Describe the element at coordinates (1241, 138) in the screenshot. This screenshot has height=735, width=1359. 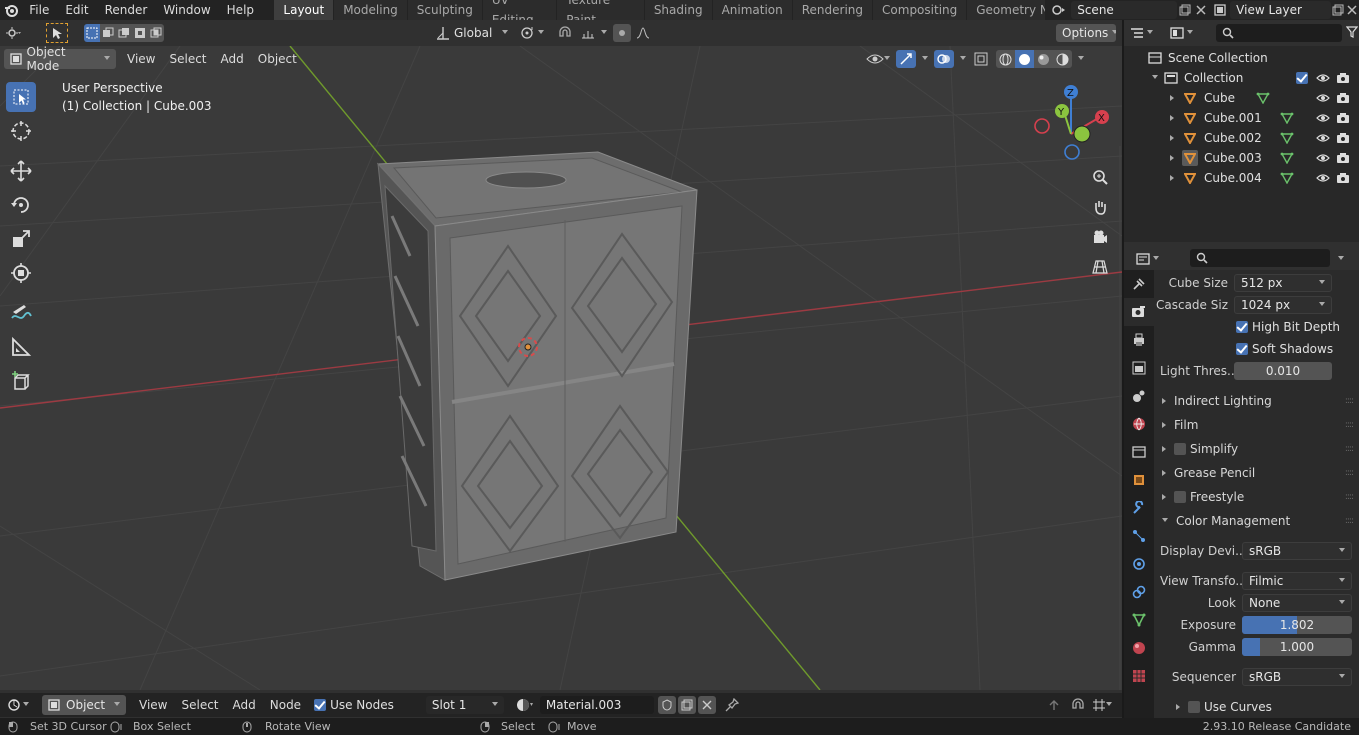
I see `outliner-object-row: Cube.002` at that location.